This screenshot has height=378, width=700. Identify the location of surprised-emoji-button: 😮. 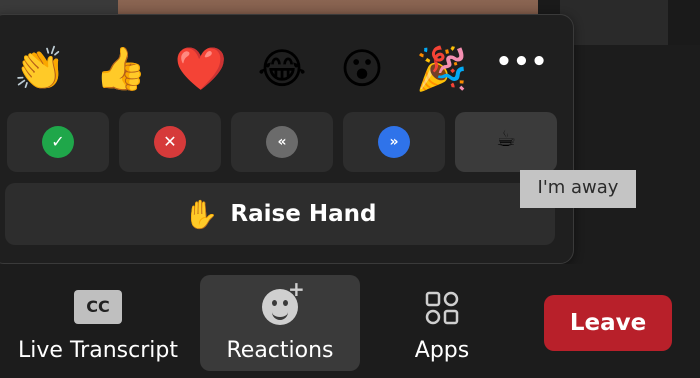
(362, 69).